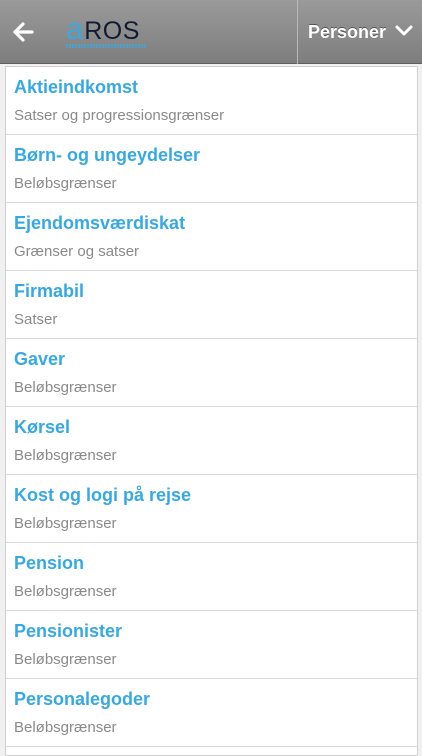  I want to click on item-subtitle: Satser, so click(36, 319).